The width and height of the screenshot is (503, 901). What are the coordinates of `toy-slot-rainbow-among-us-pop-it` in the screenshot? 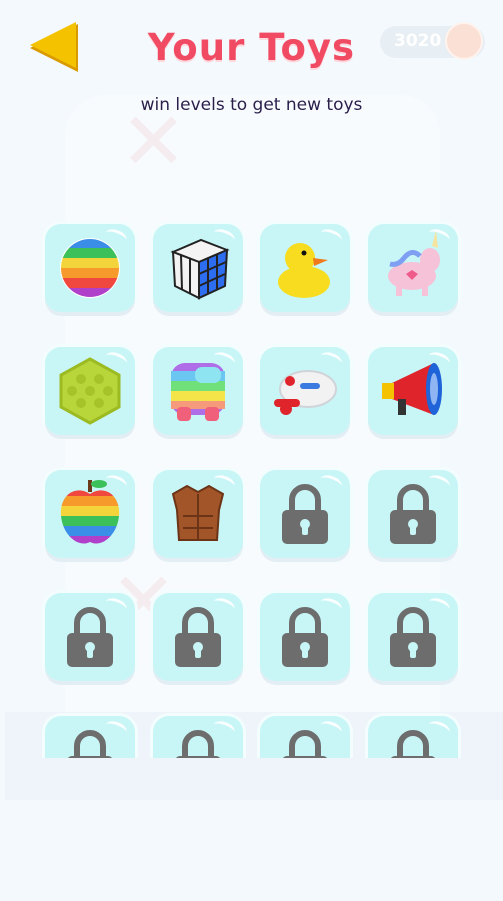 It's located at (198, 391).